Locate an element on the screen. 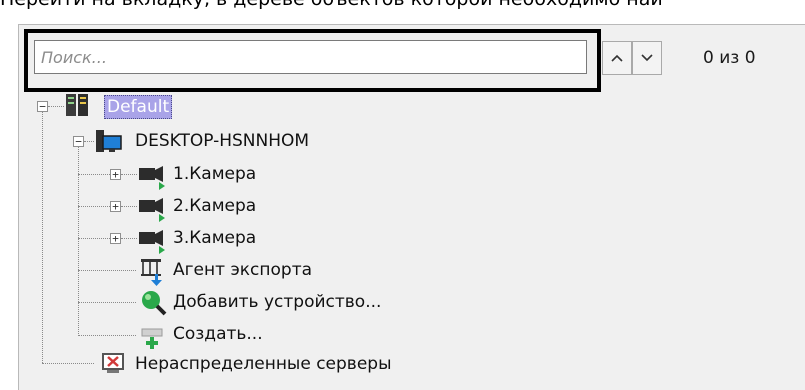  tree-node-default: Default is located at coordinates (138, 107).